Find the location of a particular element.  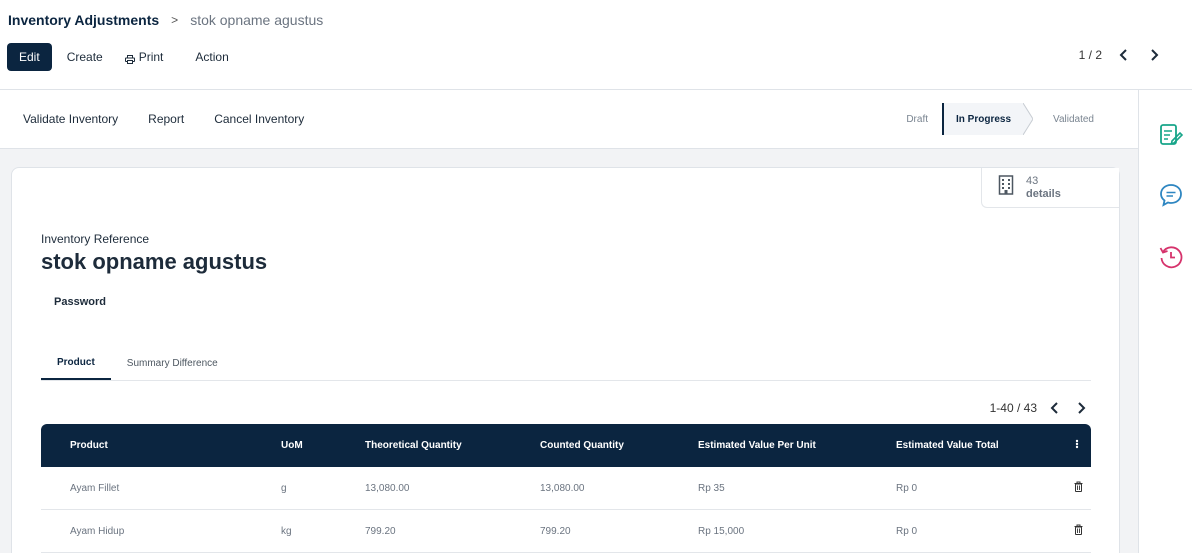

breadcrumb-current: stok opname agustus is located at coordinates (257, 20).